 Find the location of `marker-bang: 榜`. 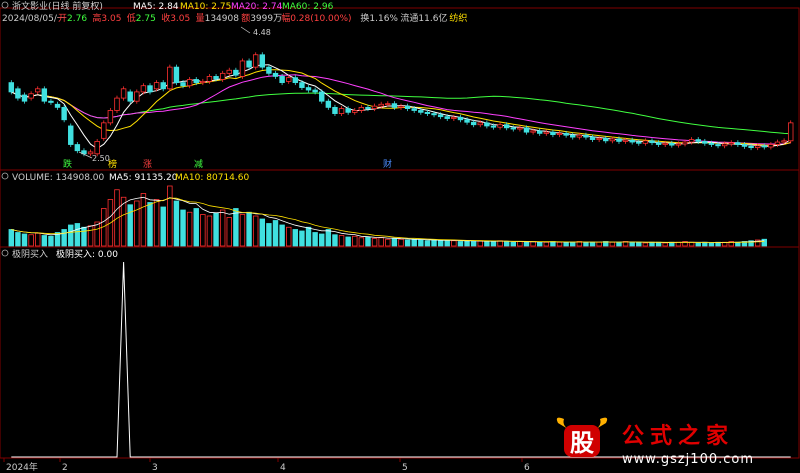

marker-bang: 榜 is located at coordinates (112, 164).